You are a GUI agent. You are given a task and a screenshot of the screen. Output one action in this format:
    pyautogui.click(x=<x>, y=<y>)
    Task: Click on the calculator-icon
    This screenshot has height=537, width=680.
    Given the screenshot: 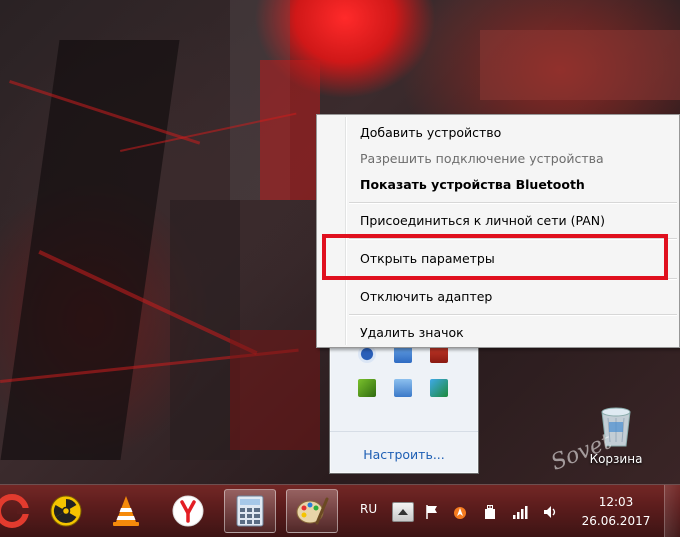 What is the action you would take?
    pyautogui.click(x=250, y=511)
    